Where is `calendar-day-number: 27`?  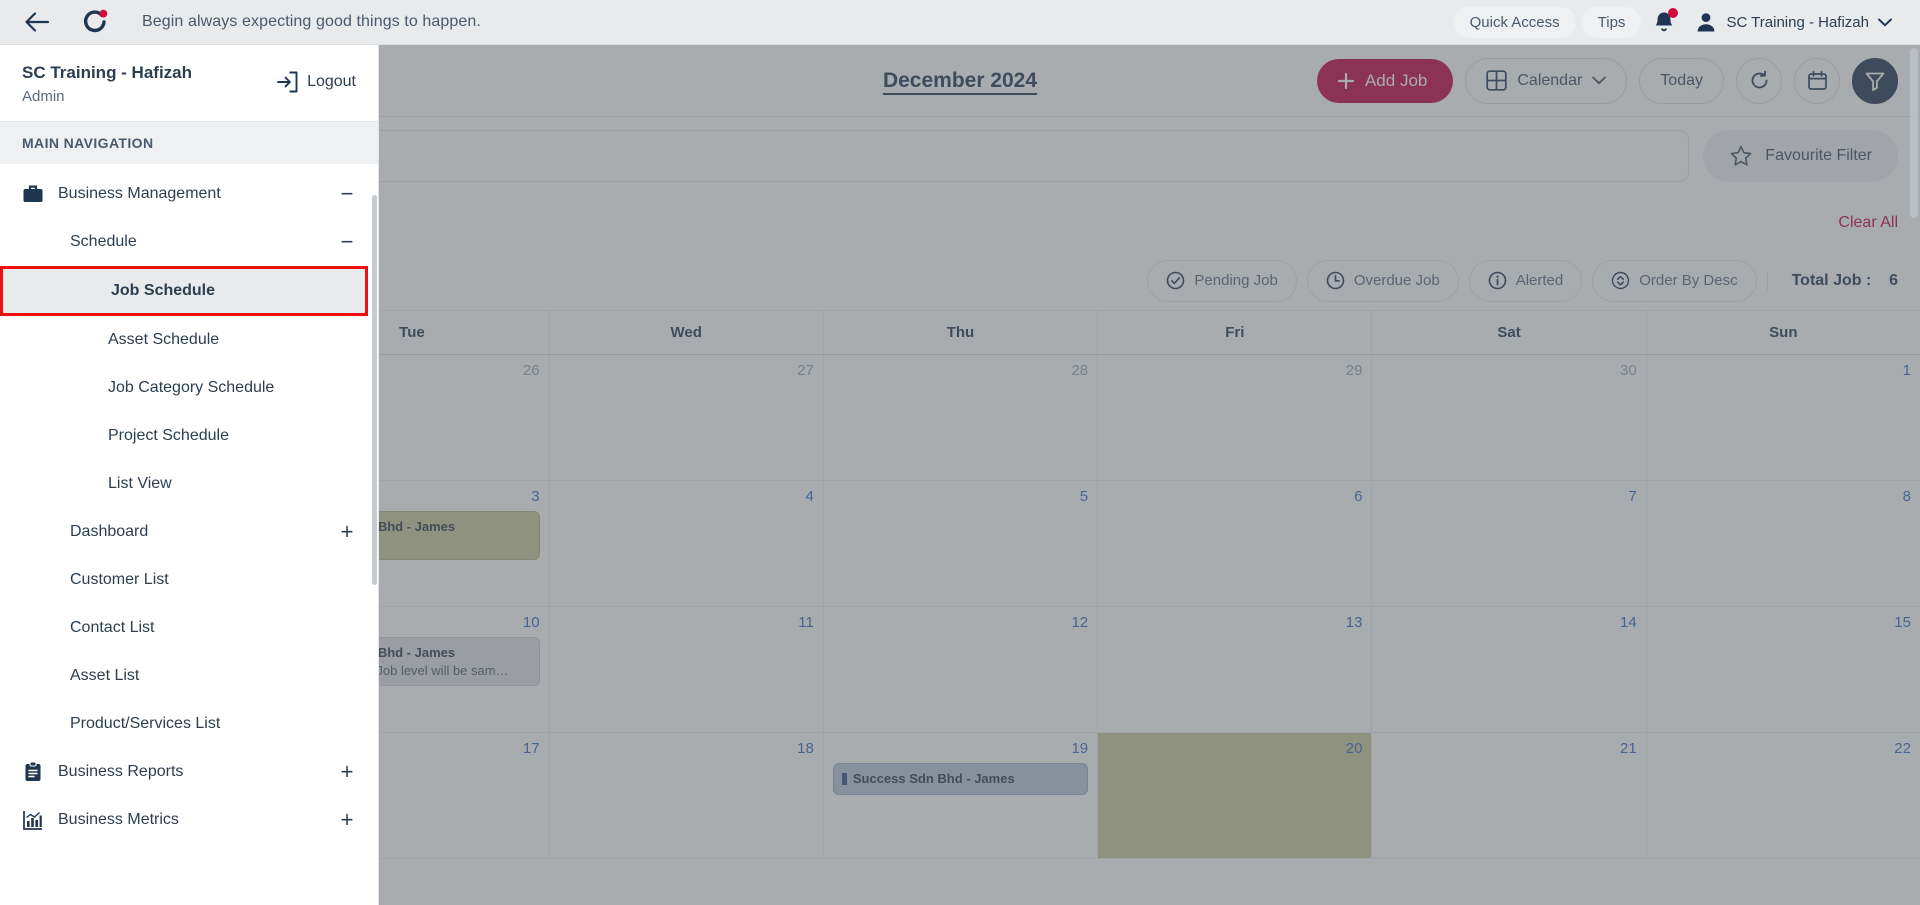
calendar-day-number: 27 is located at coordinates (805, 370).